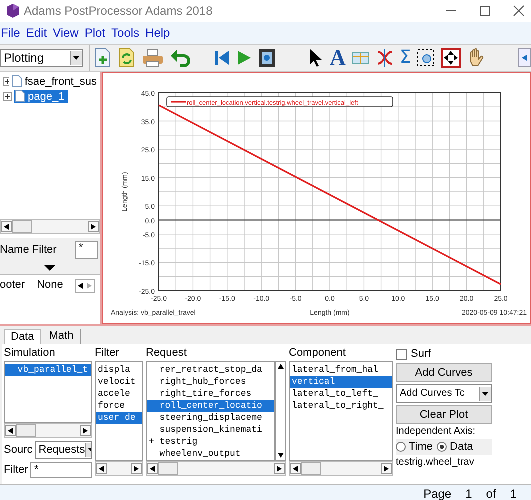 The image size is (531, 500). What do you see at coordinates (281, 366) in the screenshot?
I see `scroll-up-icon` at bounding box center [281, 366].